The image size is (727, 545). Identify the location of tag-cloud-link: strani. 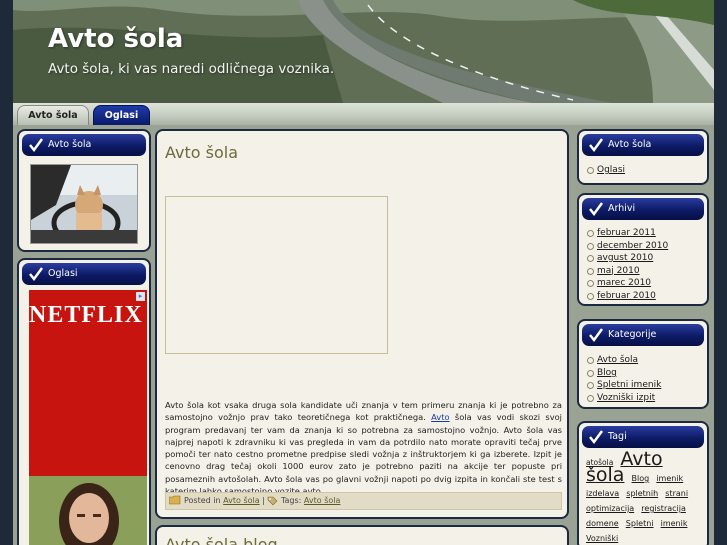
(676, 493).